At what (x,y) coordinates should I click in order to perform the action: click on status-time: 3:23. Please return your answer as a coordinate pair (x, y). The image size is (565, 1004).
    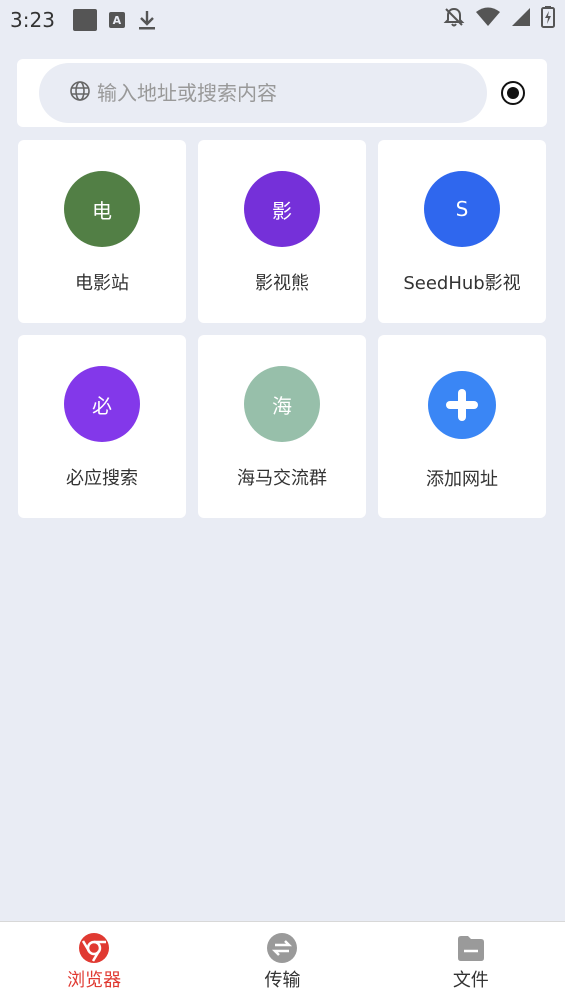
    Looking at the image, I should click on (32, 20).